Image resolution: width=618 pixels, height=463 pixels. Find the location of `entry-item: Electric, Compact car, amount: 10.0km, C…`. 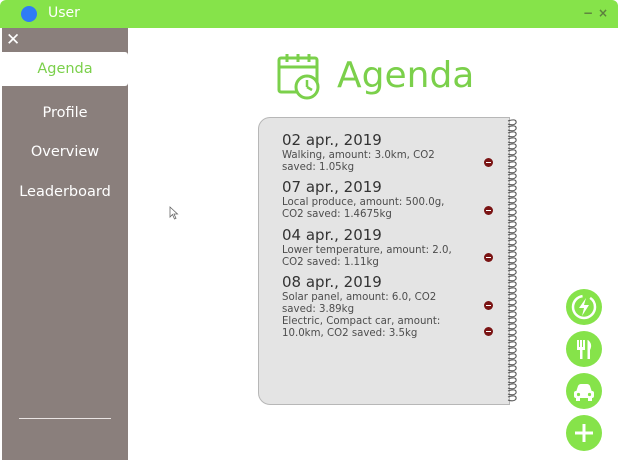

entry-item: Electric, Compact car, amount: 10.0km, C… is located at coordinates (361, 327).